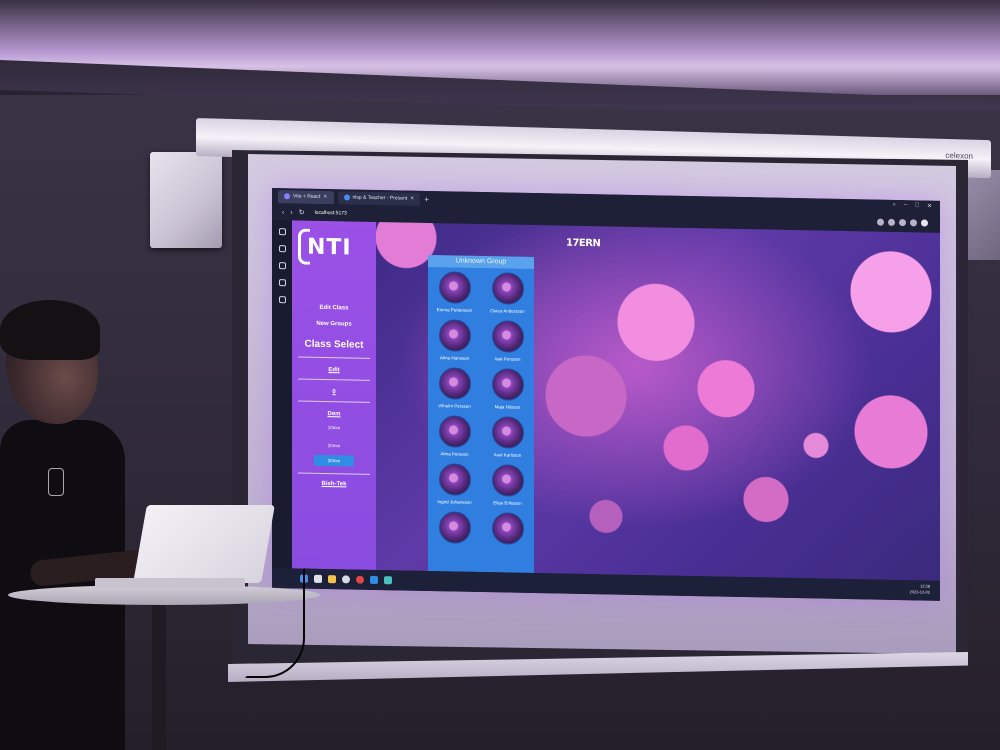 The width and height of the screenshot is (1000, 750). I want to click on student-name: Axel Karlsson, so click(507, 455).